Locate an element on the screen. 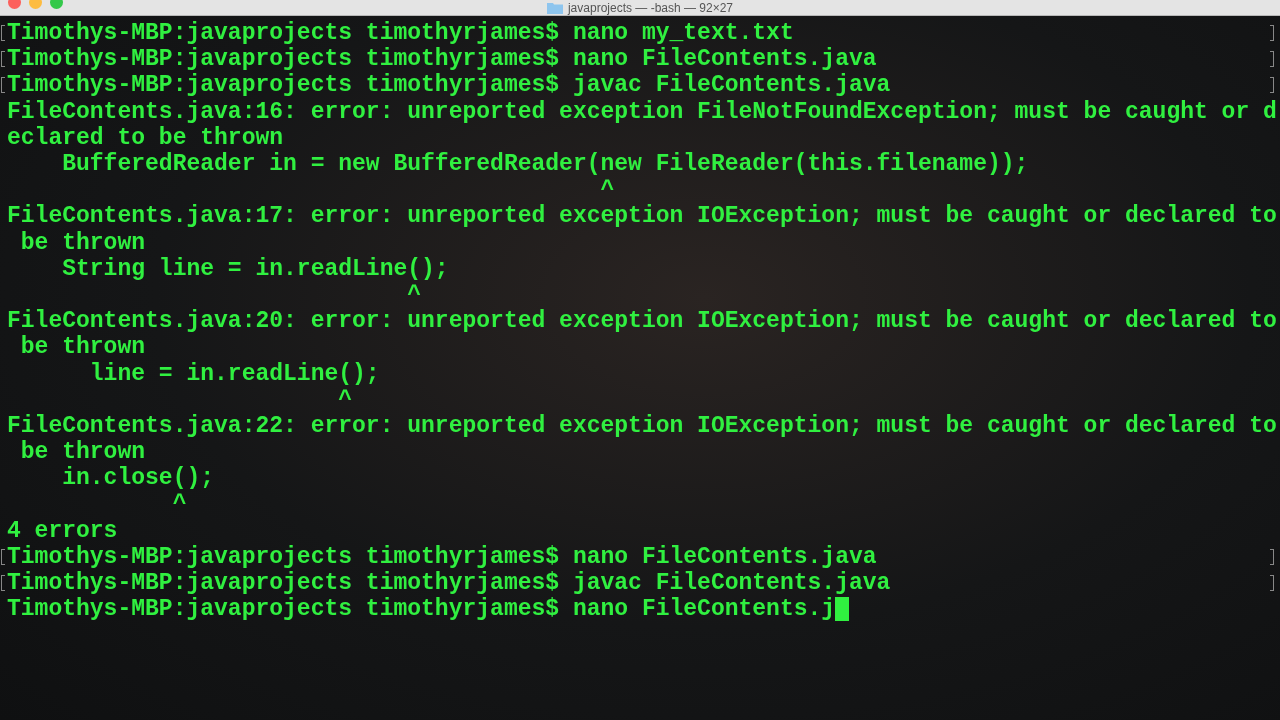  window-title: javaprojects — -bash — 92×27 is located at coordinates (650, 7).